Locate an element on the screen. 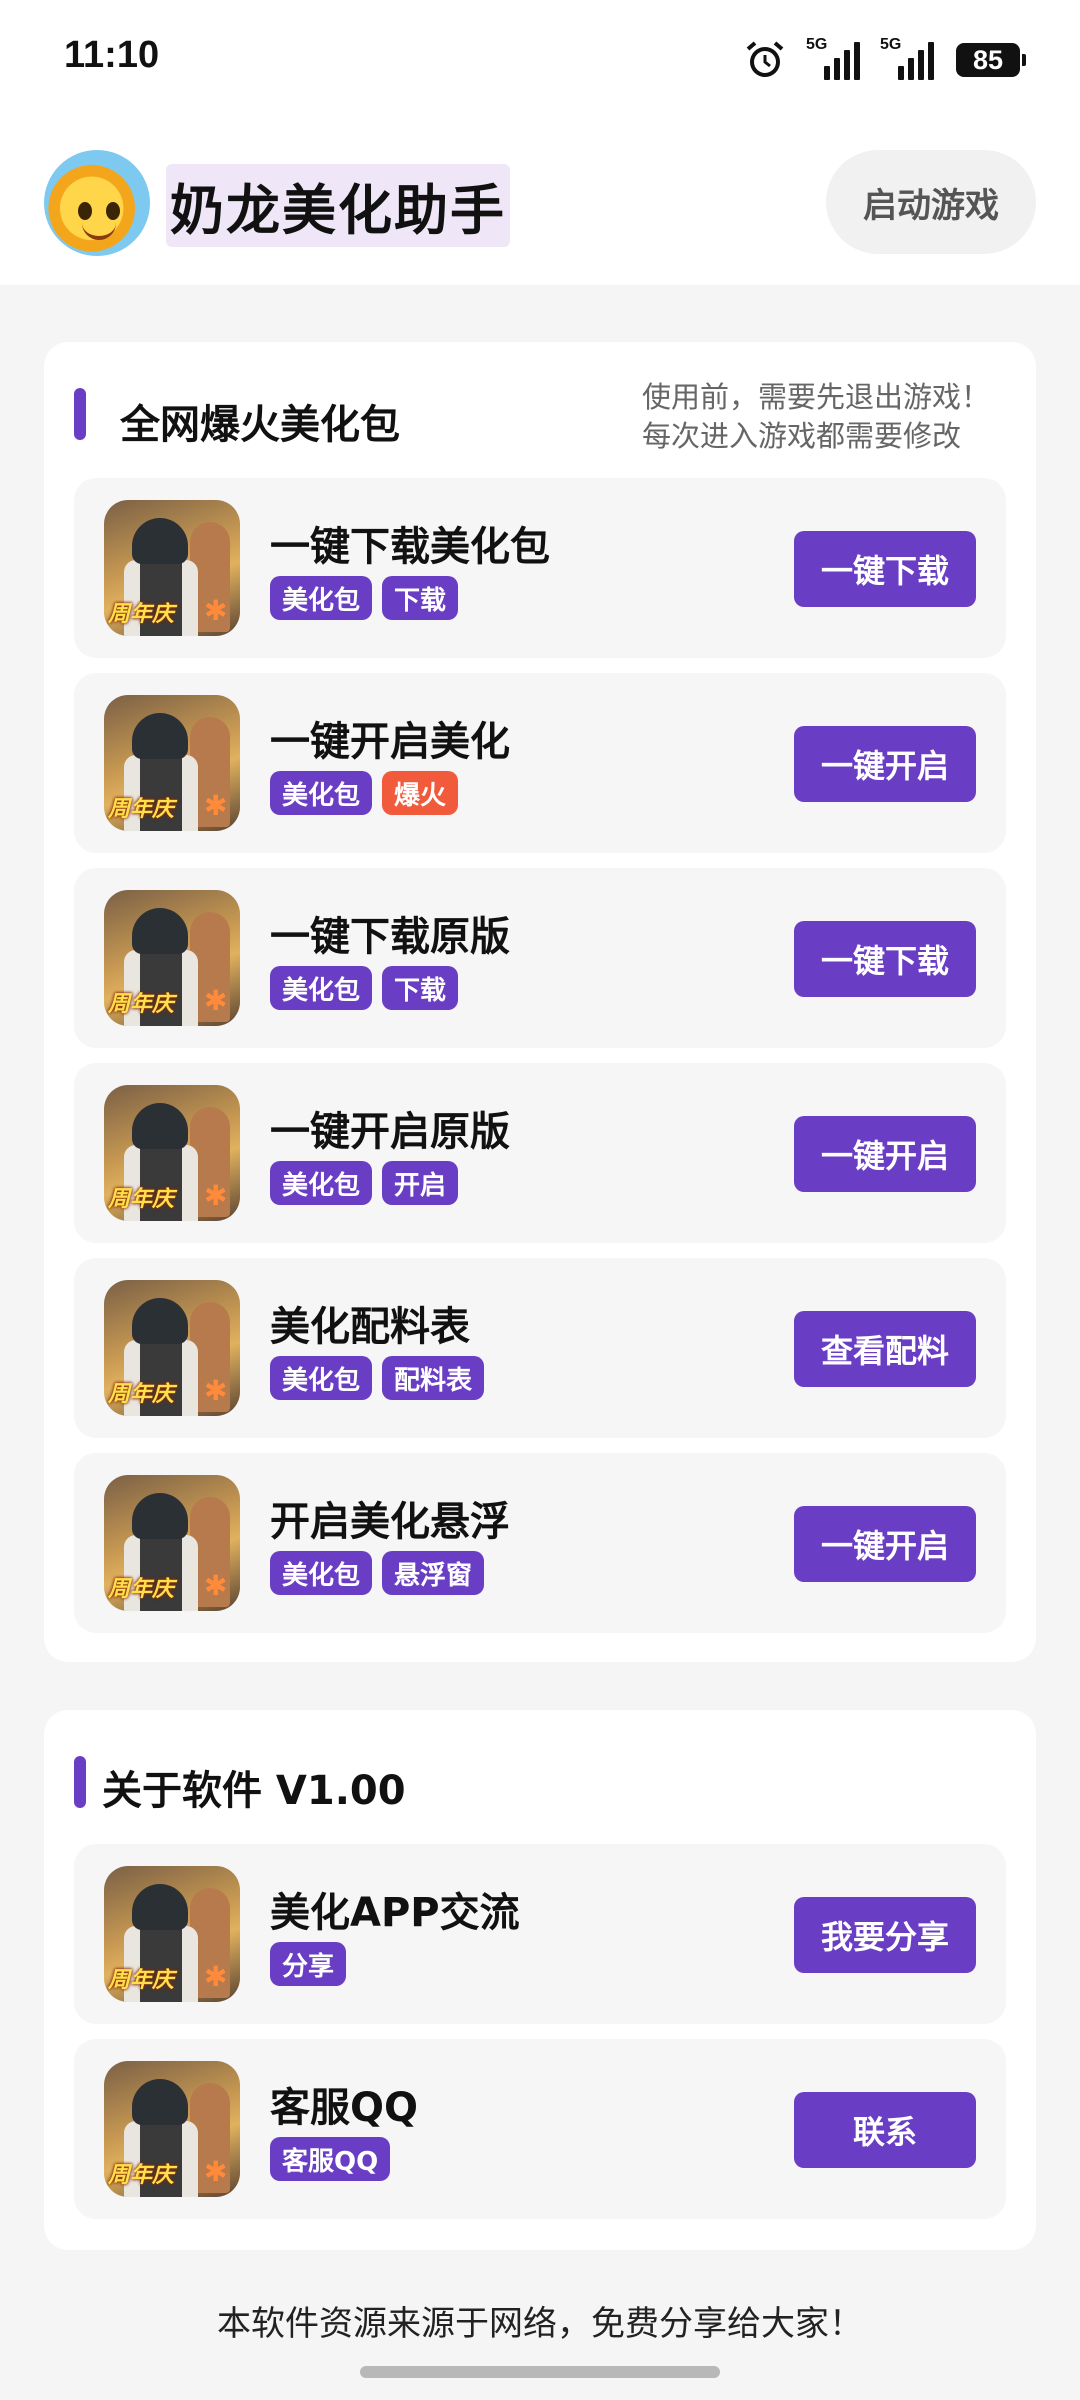 Image resolution: width=1080 pixels, height=2400 pixels. launch-game-button: 启动游戏 is located at coordinates (931, 202).